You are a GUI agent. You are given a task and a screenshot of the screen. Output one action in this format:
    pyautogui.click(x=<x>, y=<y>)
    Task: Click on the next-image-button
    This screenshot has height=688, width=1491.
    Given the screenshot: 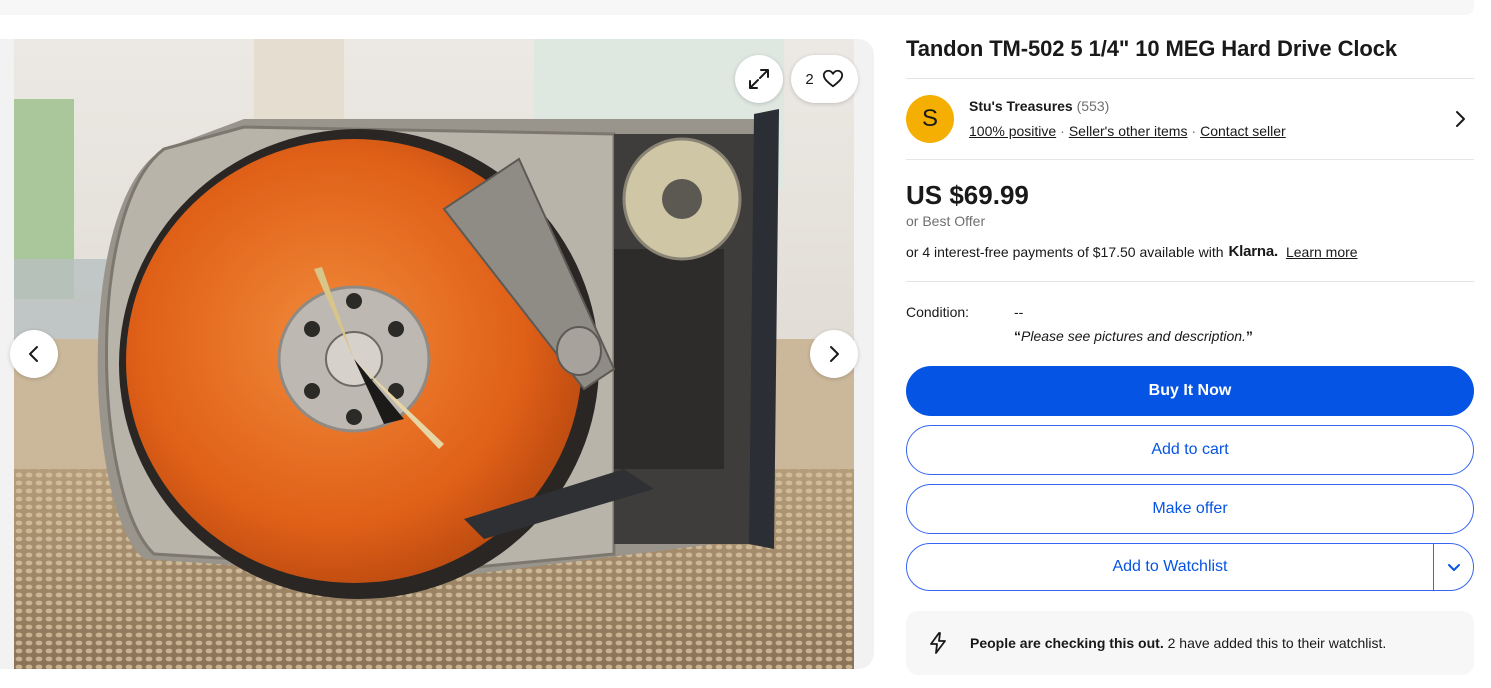 What is the action you would take?
    pyautogui.click(x=834, y=354)
    